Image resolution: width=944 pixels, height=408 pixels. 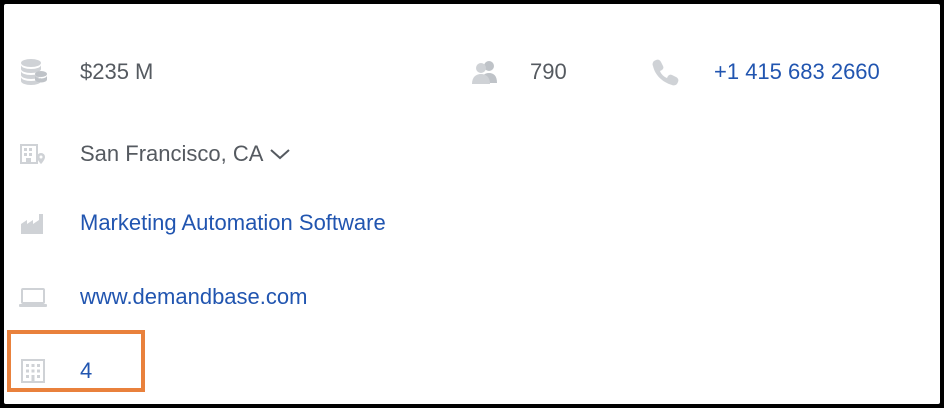 I want to click on phone-icon, so click(x=665, y=72).